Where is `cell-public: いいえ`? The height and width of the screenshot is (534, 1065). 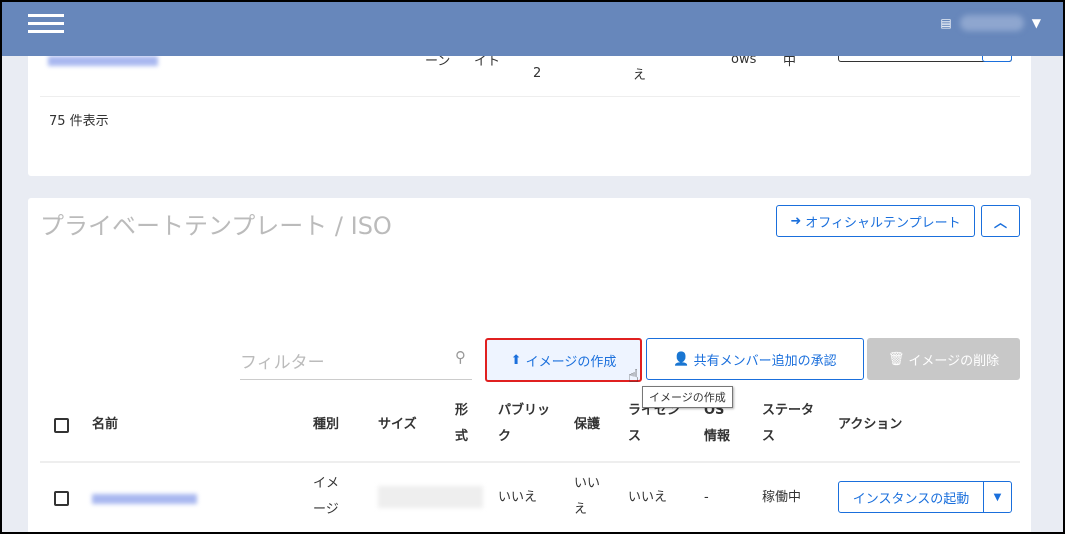
cell-public: いいえ is located at coordinates (518, 497).